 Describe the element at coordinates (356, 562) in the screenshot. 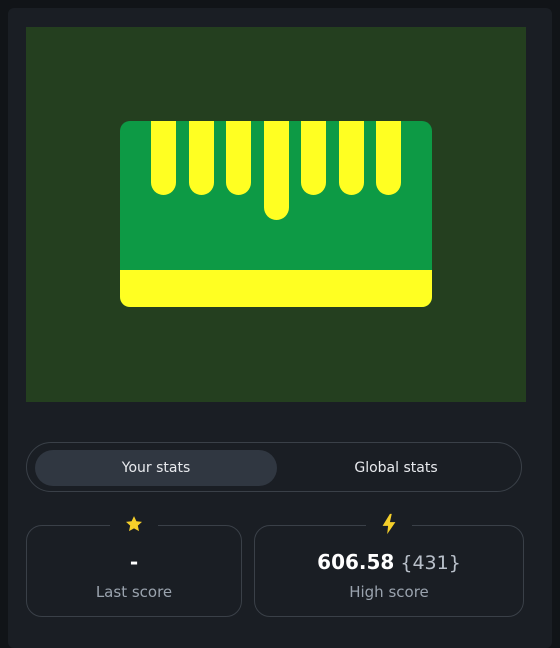

I see `high-score-number: 606.58` at that location.